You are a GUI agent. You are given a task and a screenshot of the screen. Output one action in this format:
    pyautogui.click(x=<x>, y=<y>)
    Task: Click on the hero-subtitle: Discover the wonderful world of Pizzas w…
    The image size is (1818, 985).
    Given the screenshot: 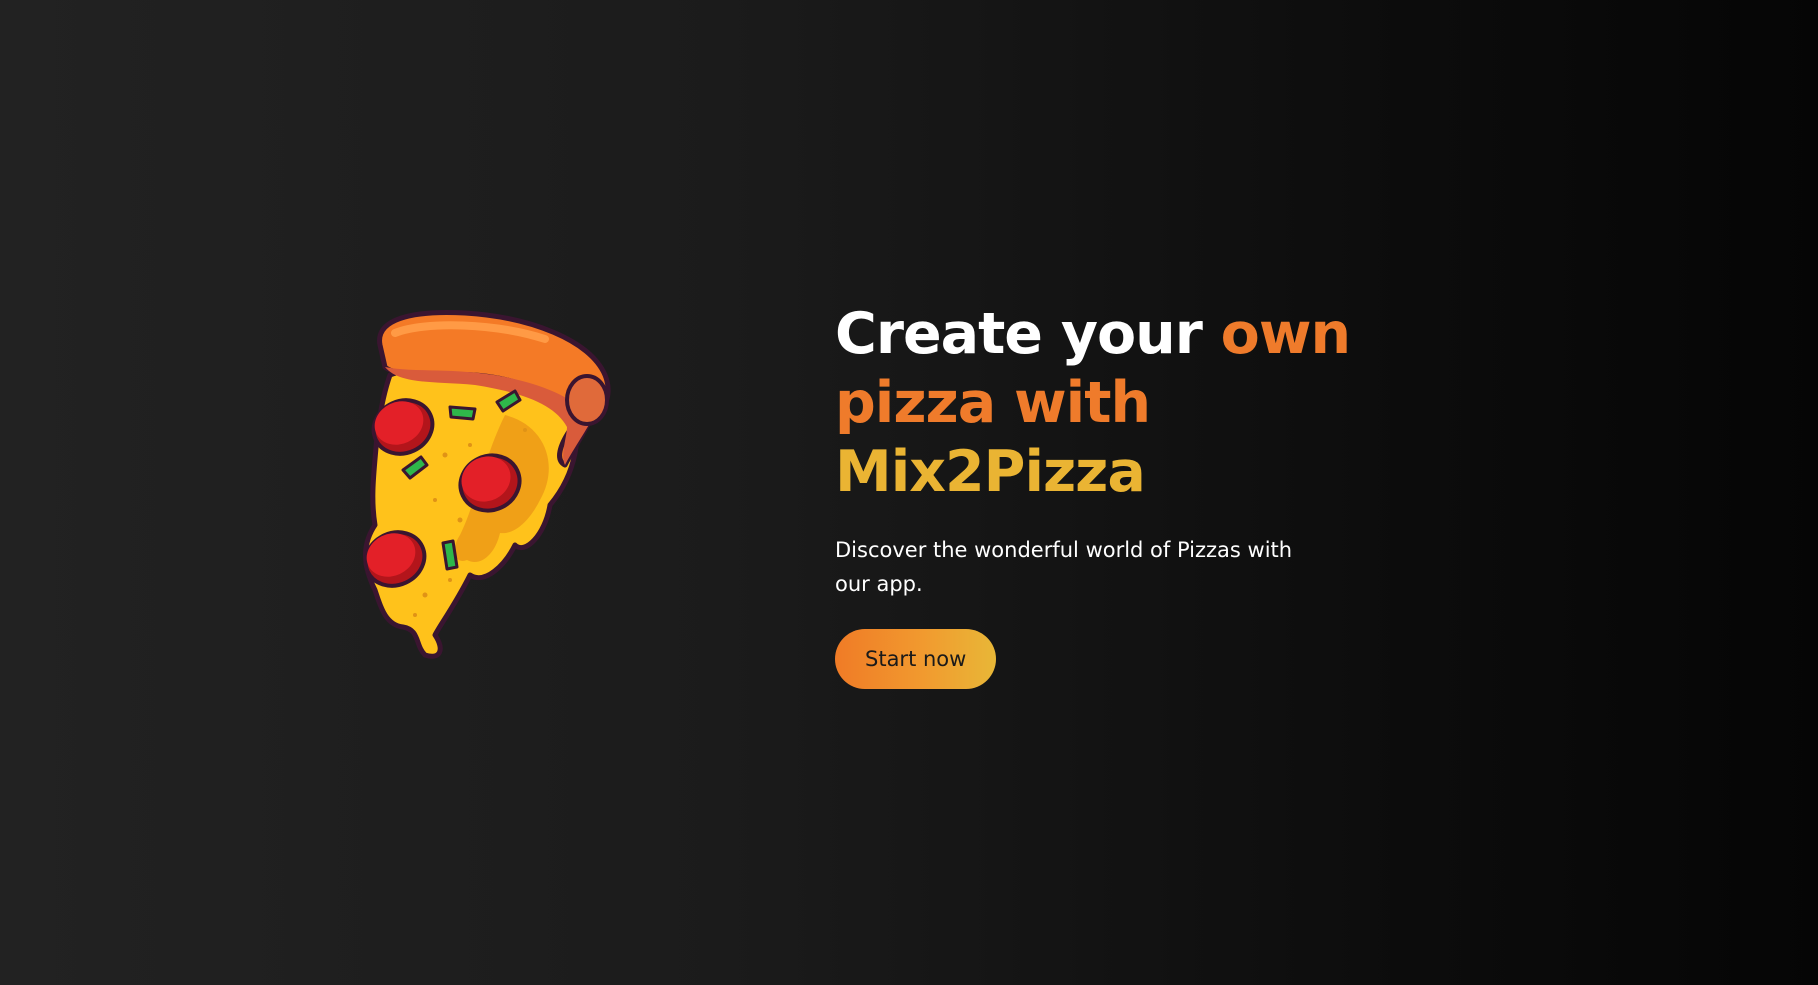 What is the action you would take?
    pyautogui.click(x=1064, y=567)
    